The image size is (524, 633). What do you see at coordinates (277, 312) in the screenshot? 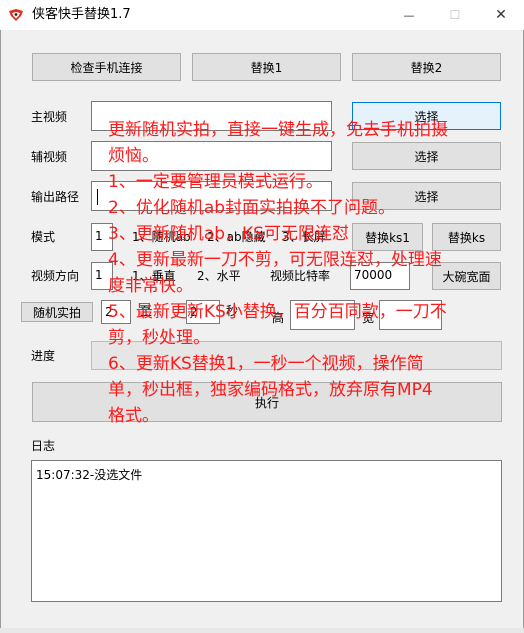
I see `promo-line: 5、最新更新KS小替换，百分百同款，一刀不` at bounding box center [277, 312].